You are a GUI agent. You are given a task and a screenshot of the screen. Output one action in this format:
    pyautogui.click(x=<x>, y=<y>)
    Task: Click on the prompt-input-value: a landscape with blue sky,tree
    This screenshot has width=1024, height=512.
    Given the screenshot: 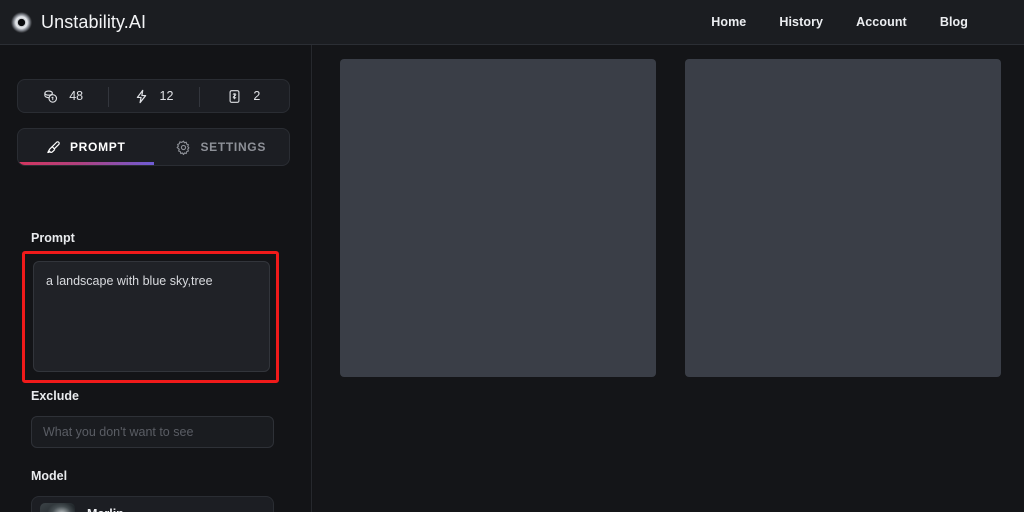 What is the action you would take?
    pyautogui.click(x=129, y=281)
    